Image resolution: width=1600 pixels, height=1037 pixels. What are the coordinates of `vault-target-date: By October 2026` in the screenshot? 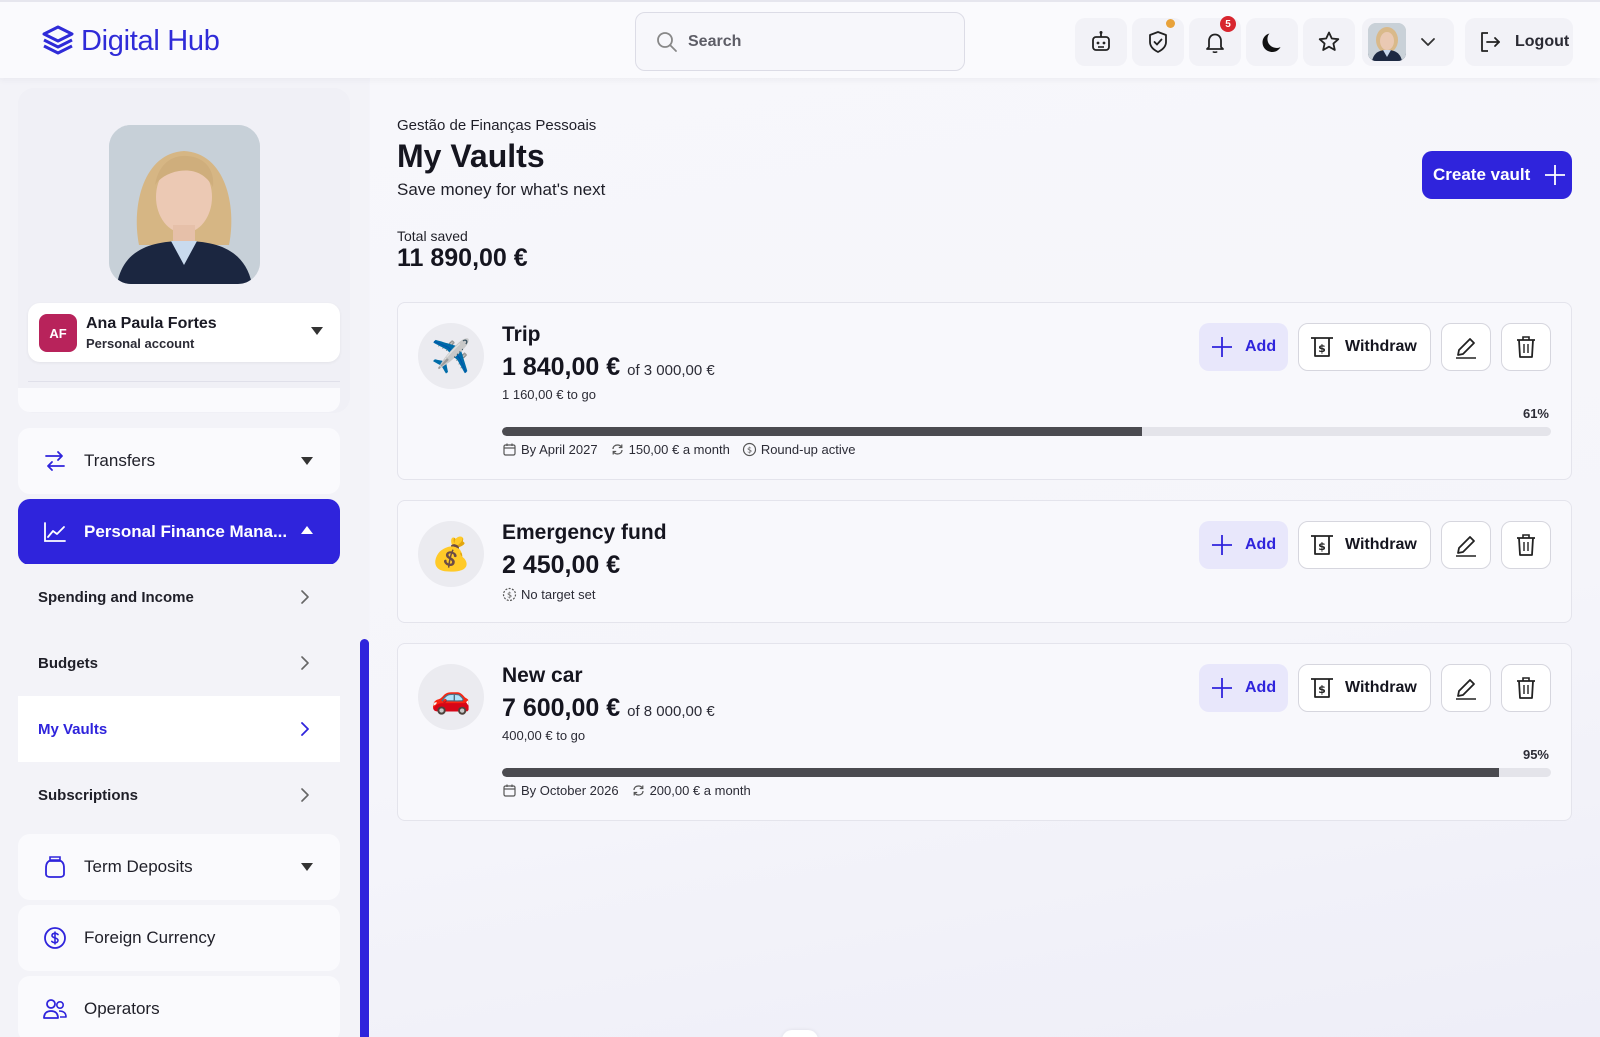 It's located at (560, 790).